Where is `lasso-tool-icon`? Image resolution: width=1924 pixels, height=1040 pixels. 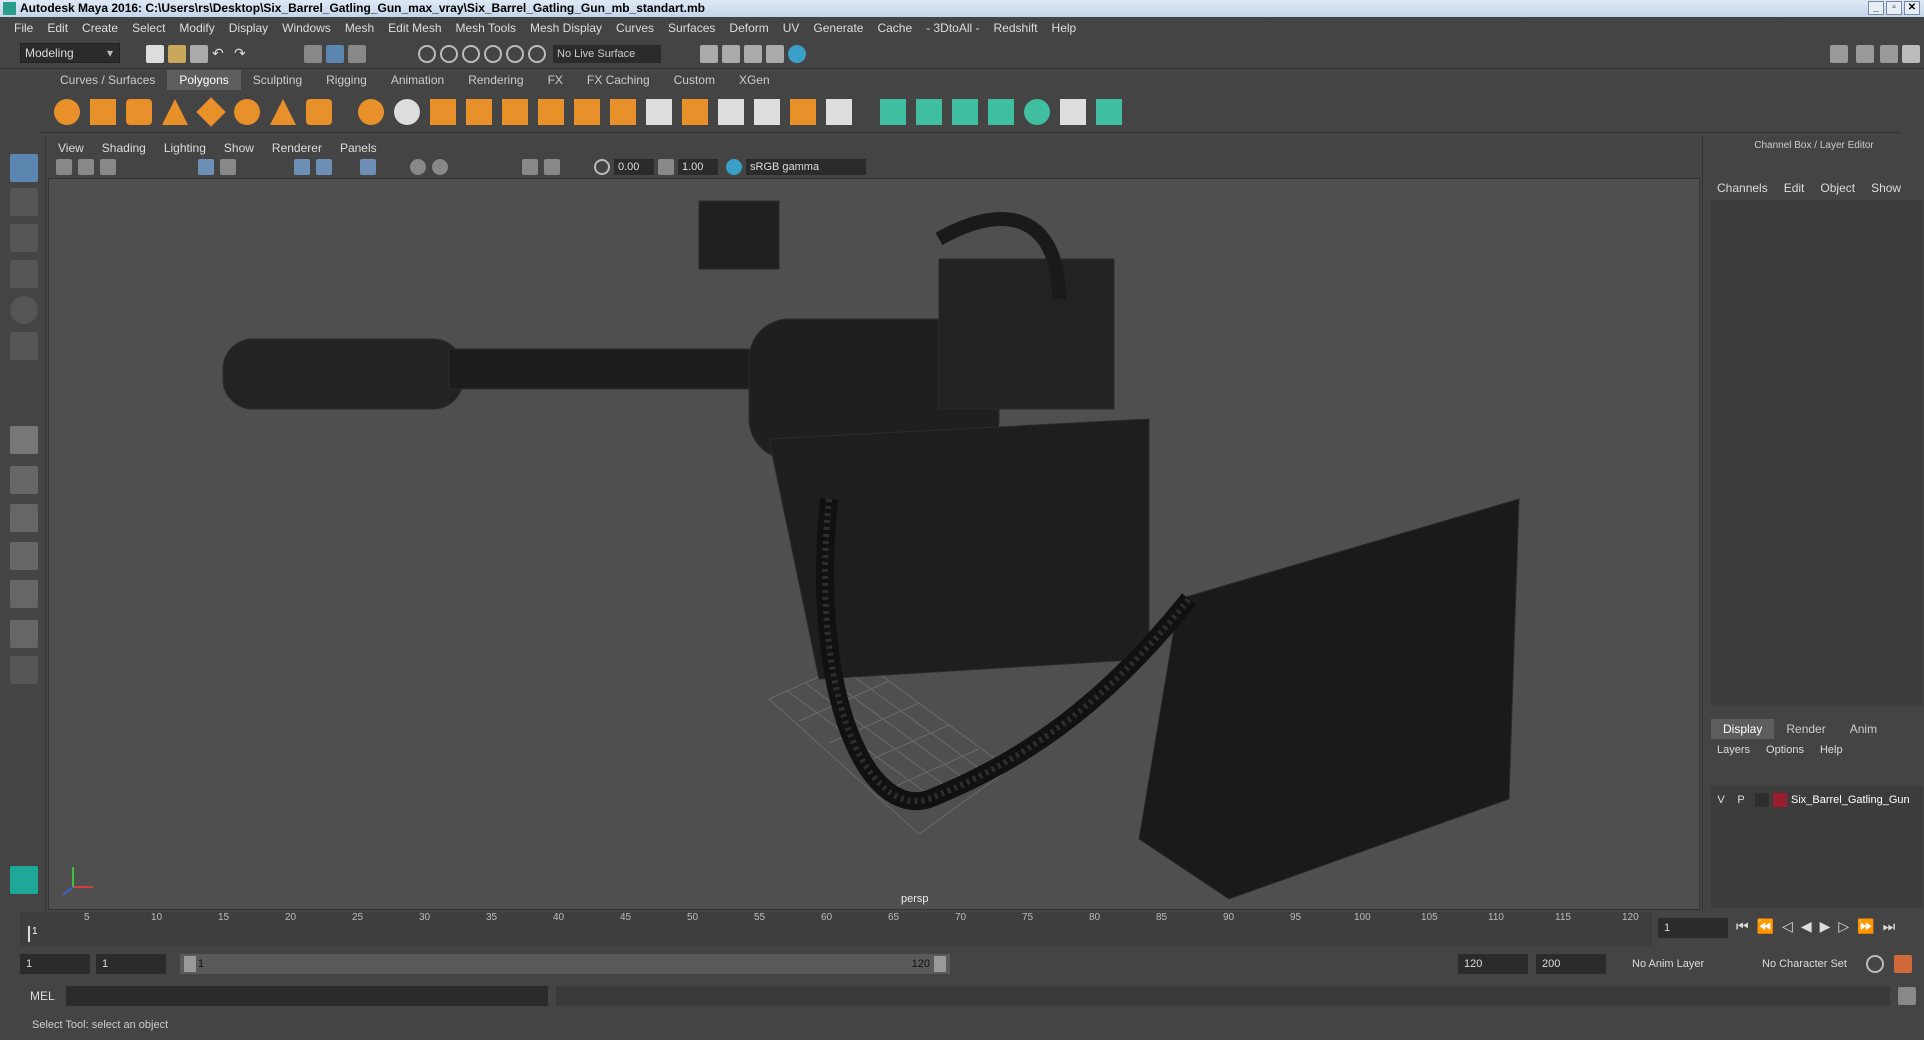 lasso-tool-icon is located at coordinates (24, 202).